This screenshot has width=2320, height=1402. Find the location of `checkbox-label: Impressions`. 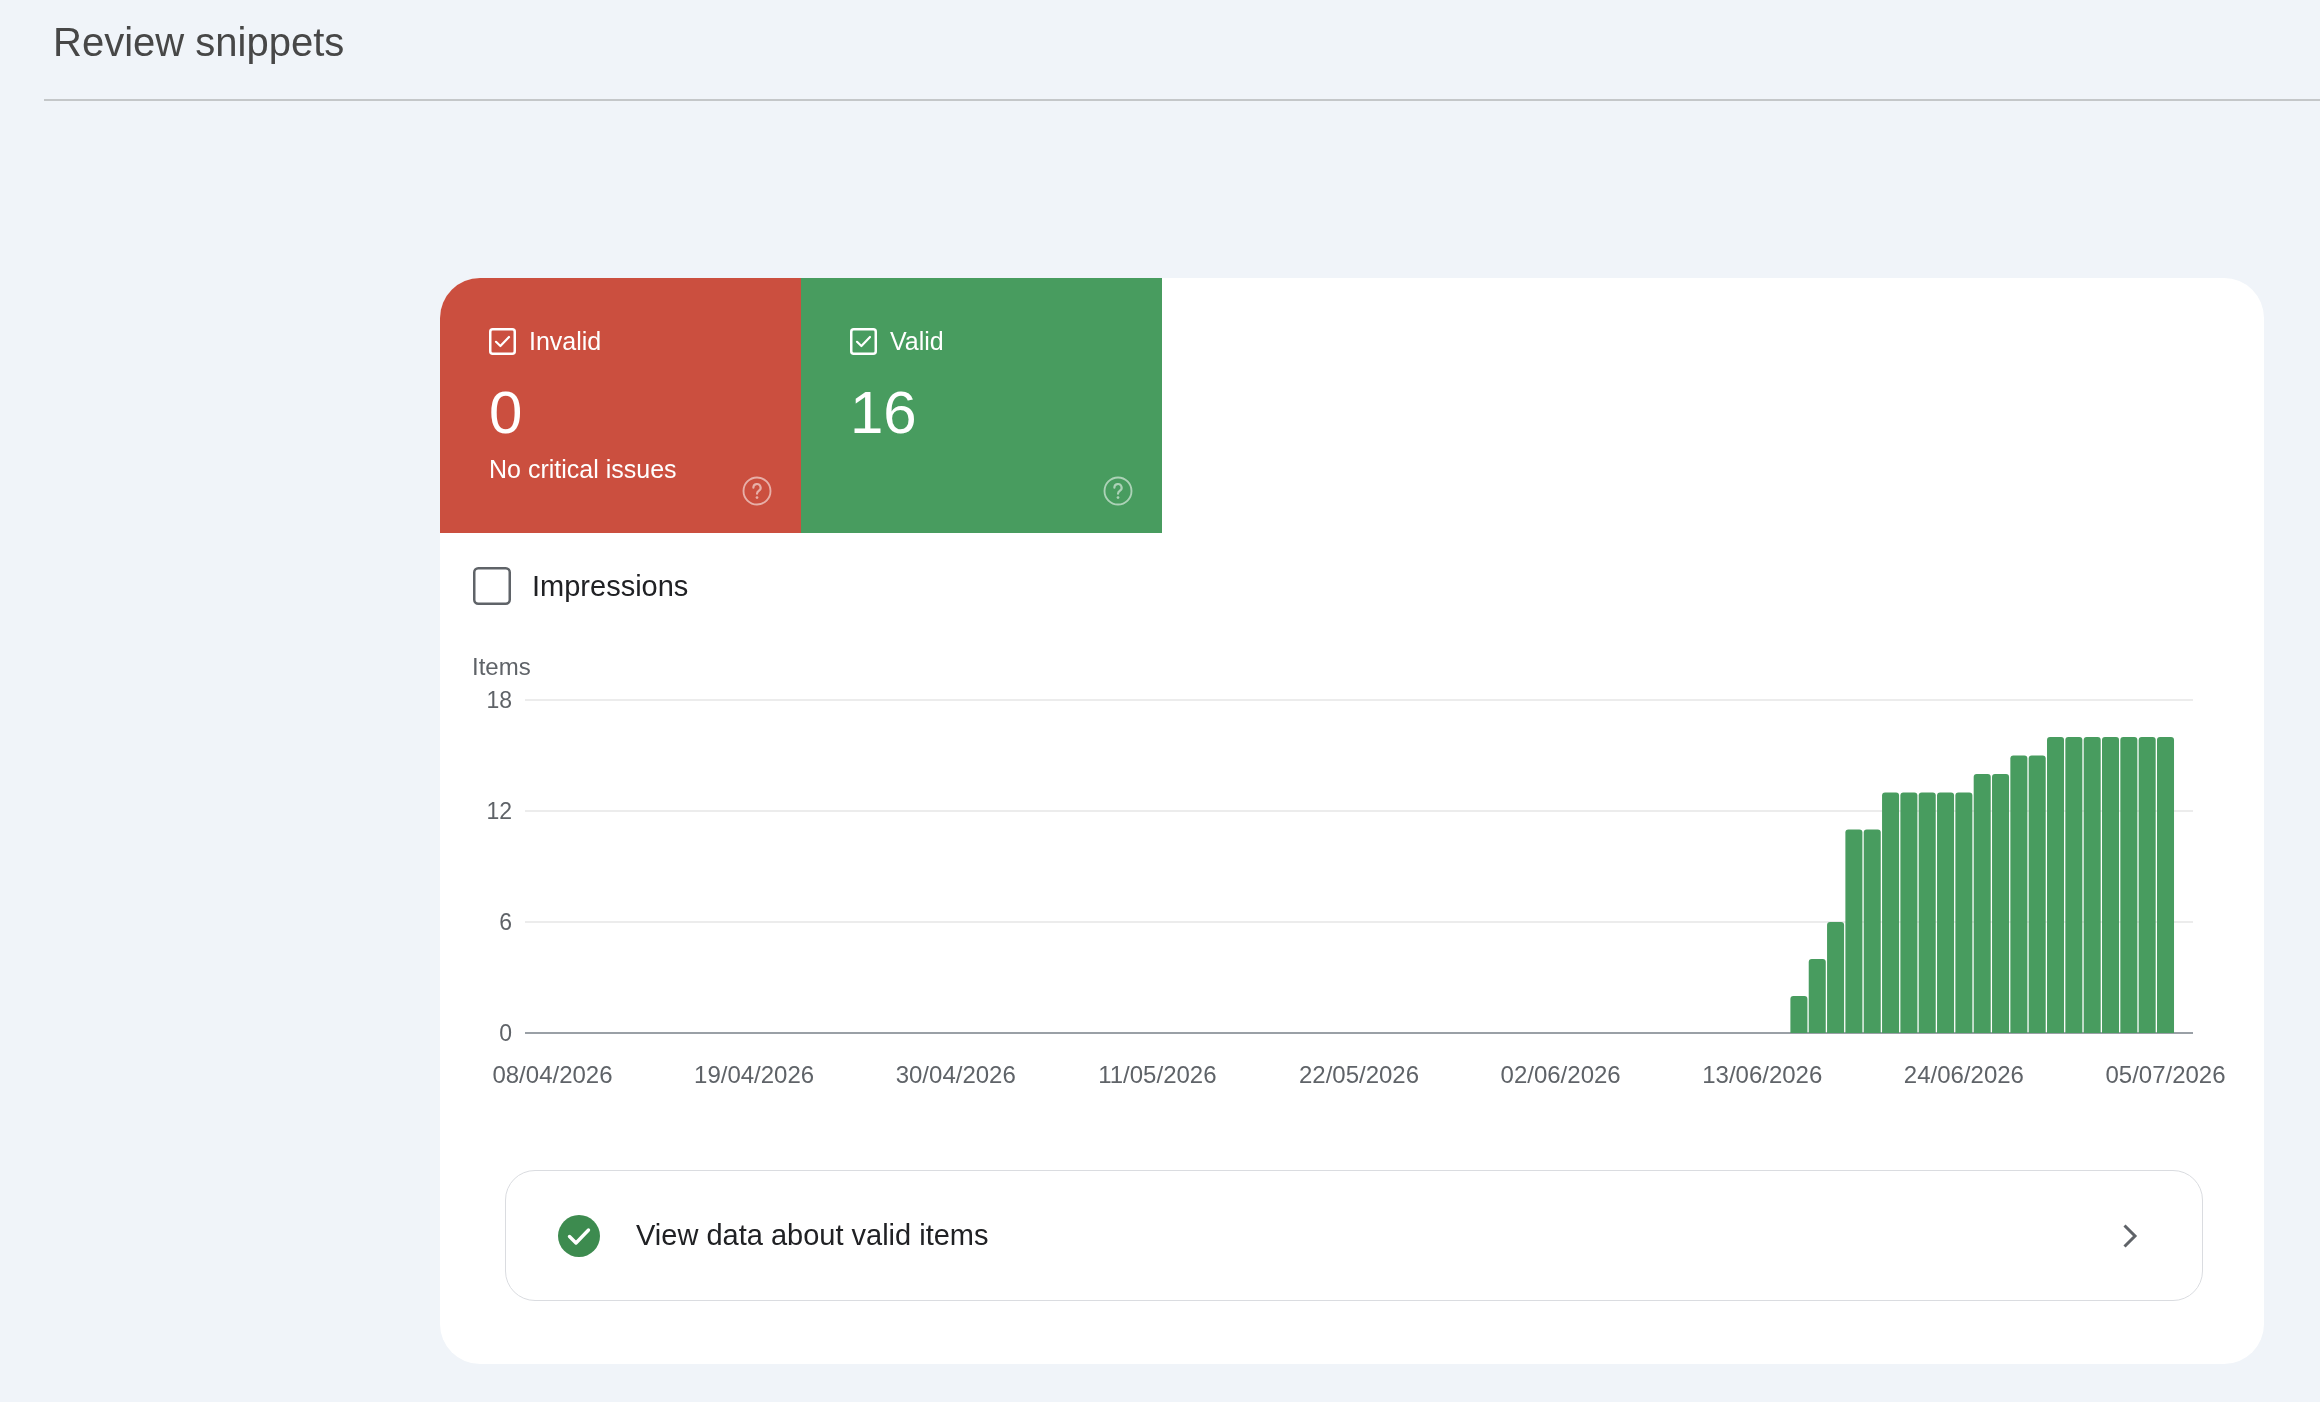

checkbox-label: Impressions is located at coordinates (610, 586).